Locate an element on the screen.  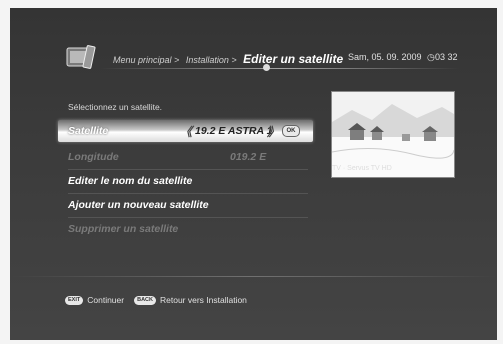
back-key-icon: BACK is located at coordinates (145, 300).